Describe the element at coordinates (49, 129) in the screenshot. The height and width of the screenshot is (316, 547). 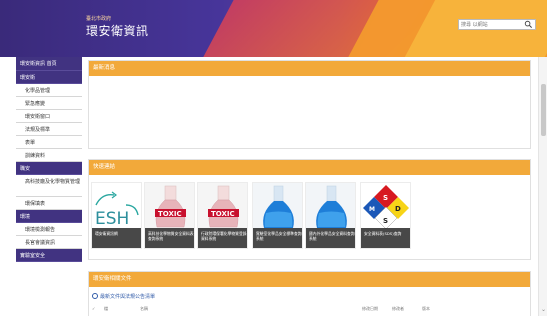
I see `sidebar-item: 法規及標準` at that location.